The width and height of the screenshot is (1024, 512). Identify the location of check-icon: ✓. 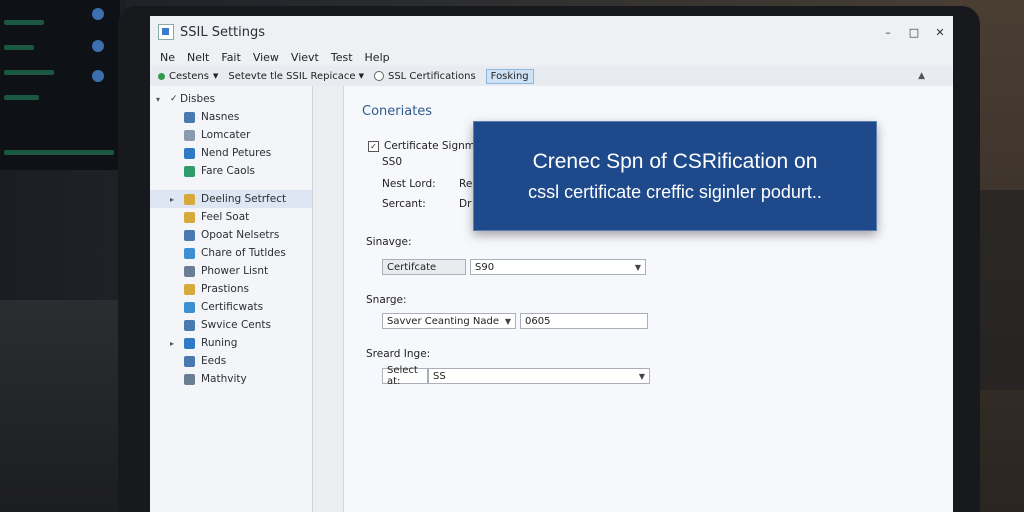
(174, 99).